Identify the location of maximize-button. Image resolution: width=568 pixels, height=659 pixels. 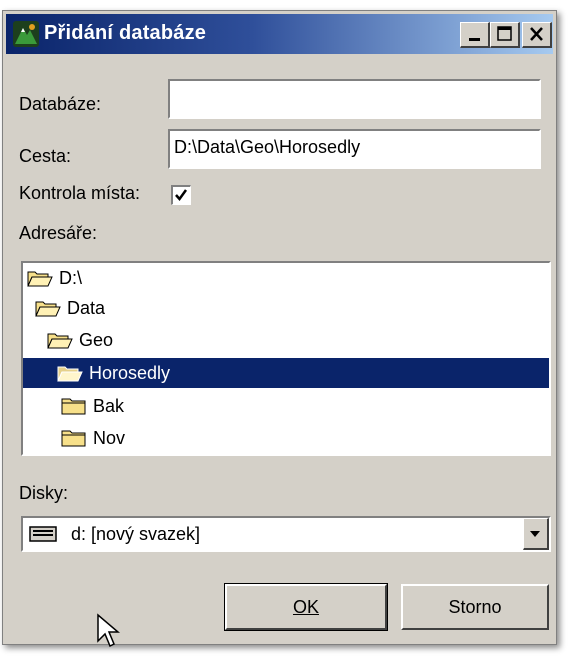
(505, 35).